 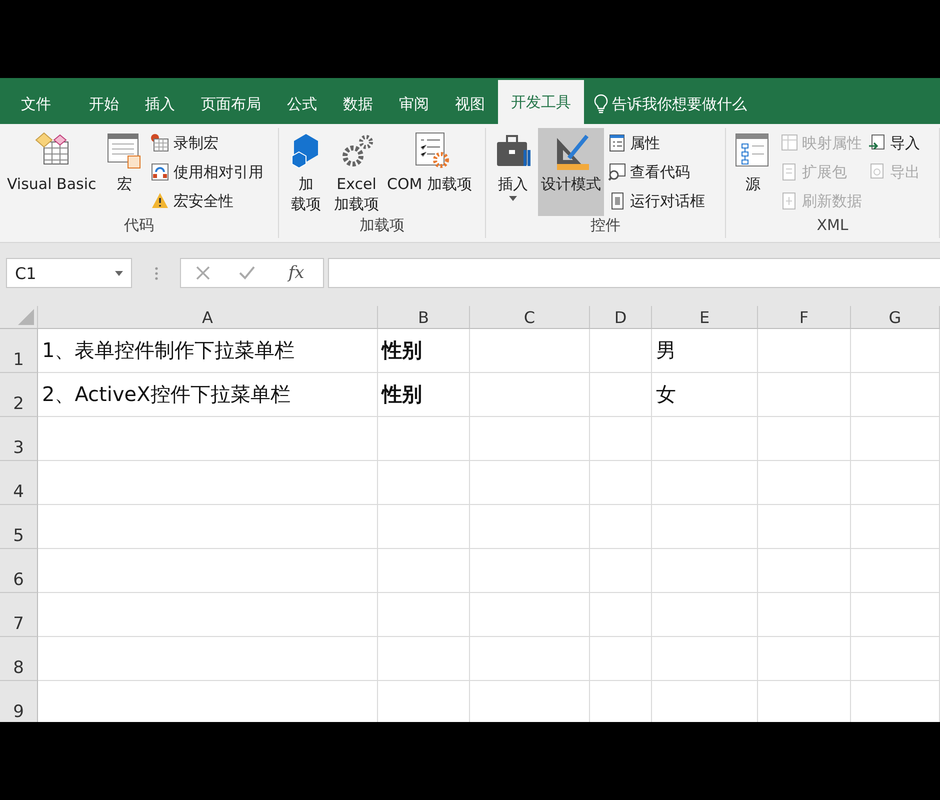 I want to click on row-header: 5, so click(x=19, y=527).